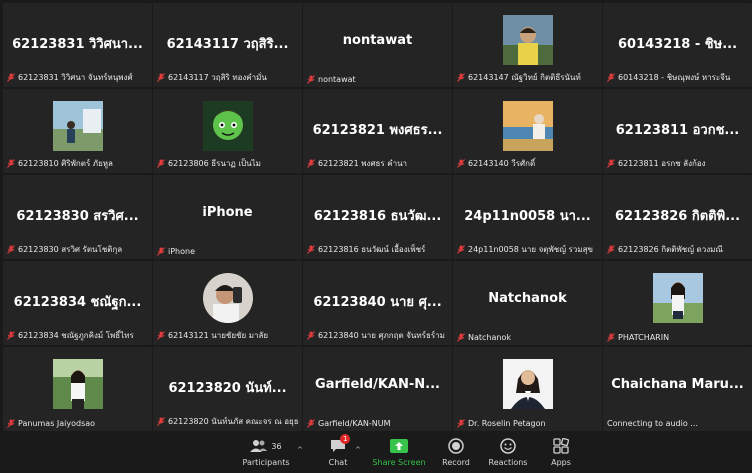 This screenshot has height=473, width=752. I want to click on participant-name: 62123840 นาย ศุภกฤต จันทร์ธร์าม, so click(381, 335).